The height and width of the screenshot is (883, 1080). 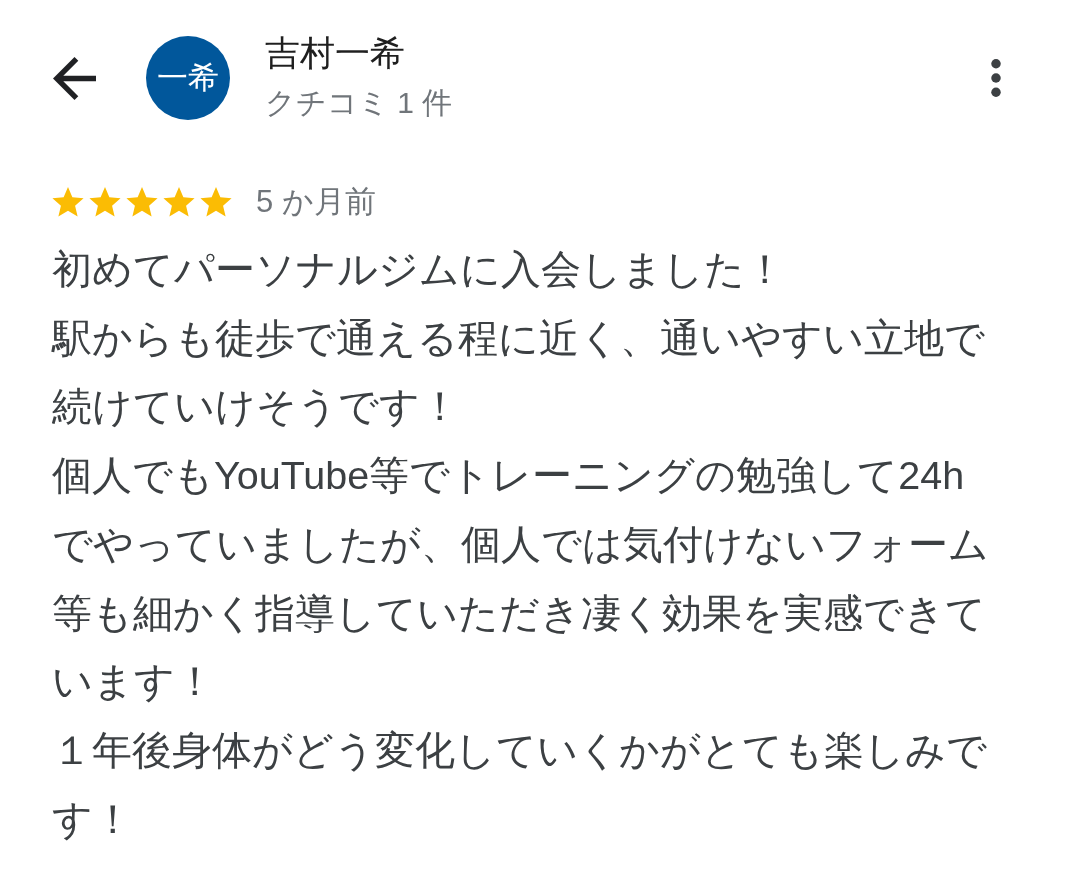 What do you see at coordinates (316, 202) in the screenshot?
I see `review-time: 5 か月前` at bounding box center [316, 202].